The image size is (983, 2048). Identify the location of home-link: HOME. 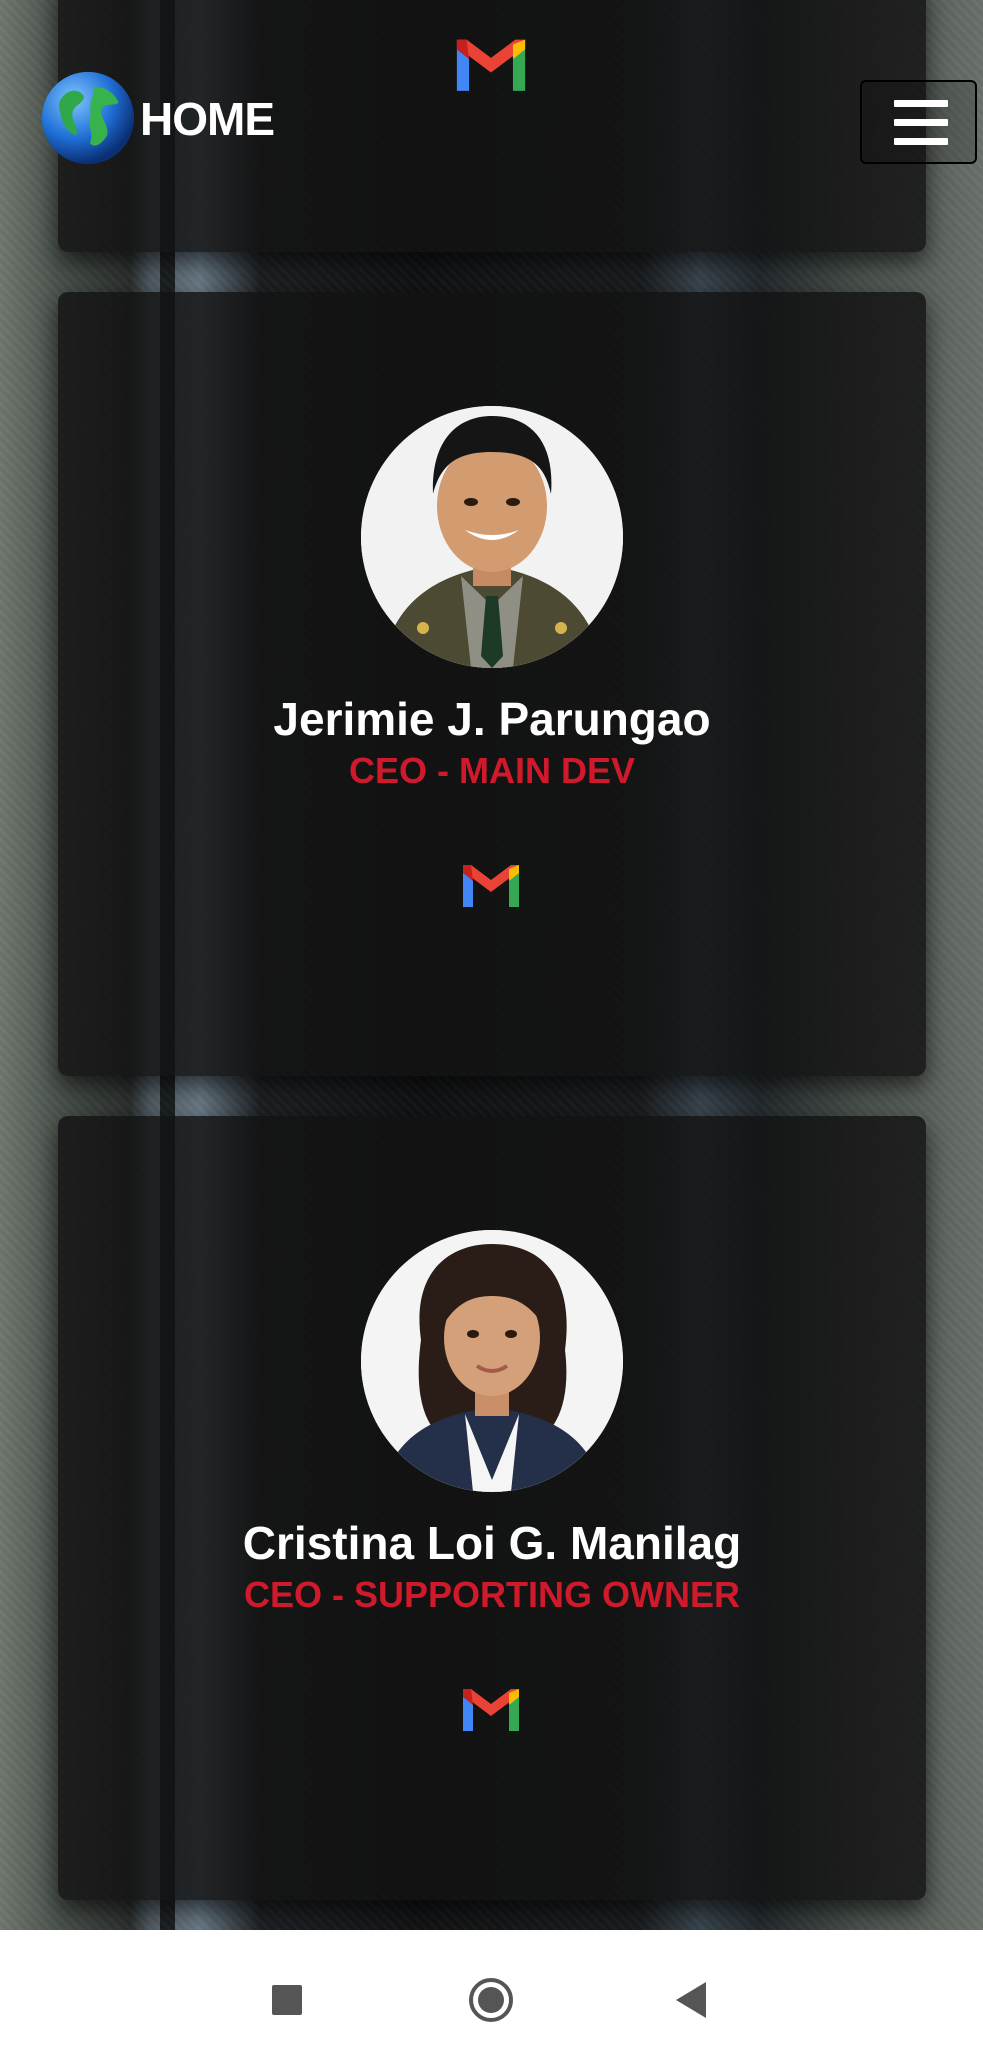
(207, 119).